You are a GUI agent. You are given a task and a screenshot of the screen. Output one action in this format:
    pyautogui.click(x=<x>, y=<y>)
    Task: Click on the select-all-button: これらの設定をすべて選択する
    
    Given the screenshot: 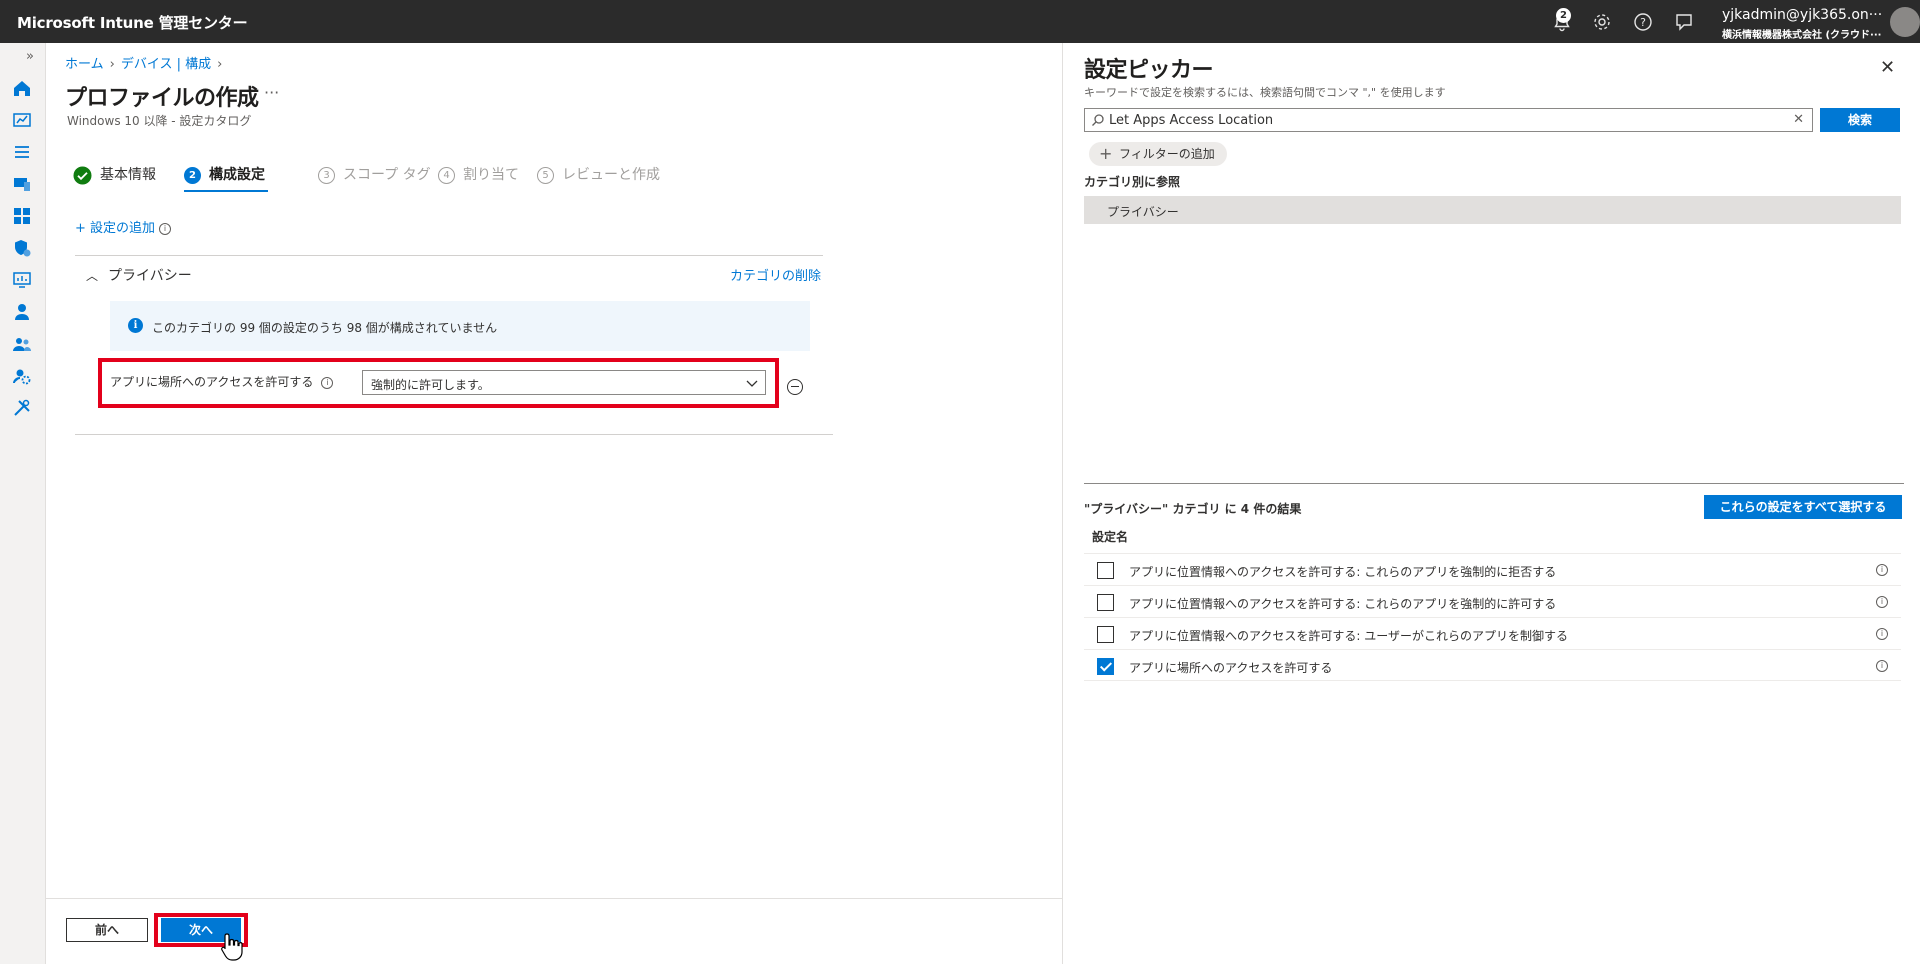 What is the action you would take?
    pyautogui.click(x=1803, y=507)
    